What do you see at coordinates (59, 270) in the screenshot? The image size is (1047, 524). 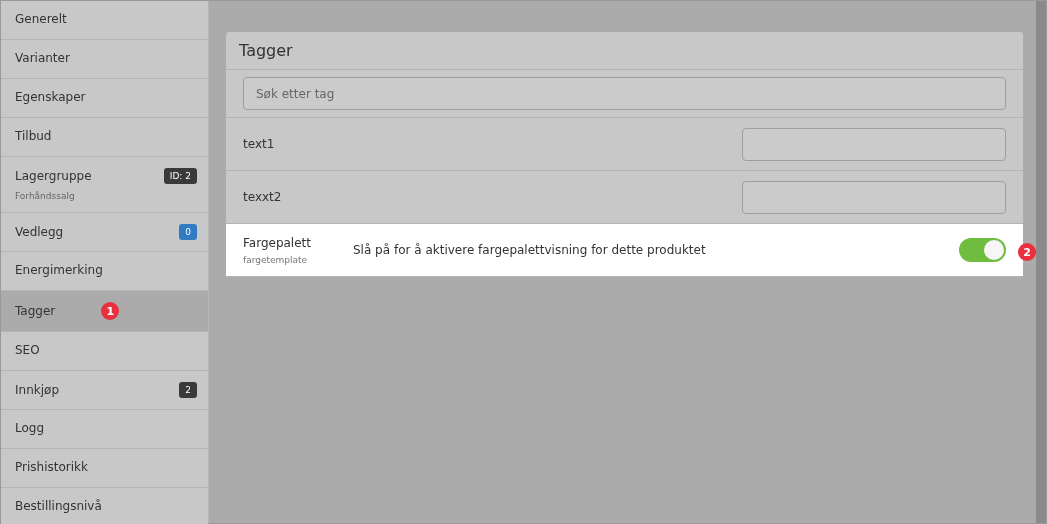 I see `item-label: Energimerking` at bounding box center [59, 270].